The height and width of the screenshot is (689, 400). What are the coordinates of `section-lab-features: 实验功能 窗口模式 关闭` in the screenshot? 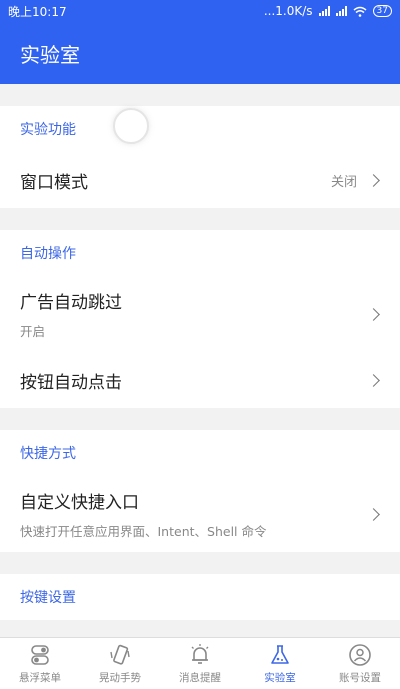 It's located at (200, 157).